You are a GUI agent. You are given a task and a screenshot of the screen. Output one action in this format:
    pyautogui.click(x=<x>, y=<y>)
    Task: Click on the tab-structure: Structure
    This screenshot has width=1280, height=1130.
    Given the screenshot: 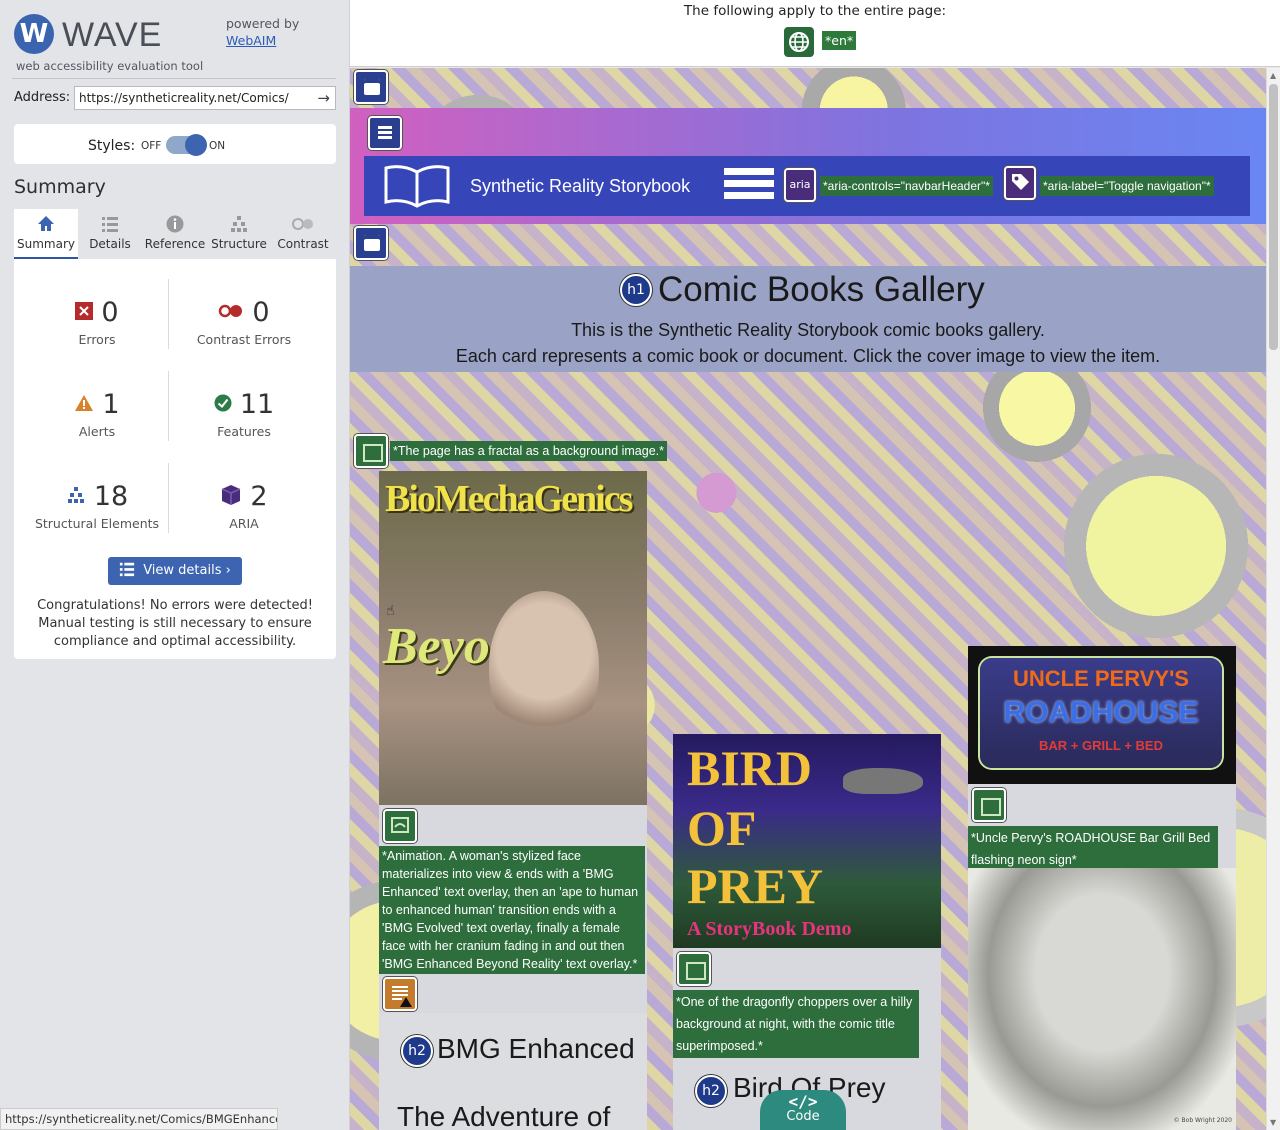 What is the action you would take?
    pyautogui.click(x=239, y=234)
    